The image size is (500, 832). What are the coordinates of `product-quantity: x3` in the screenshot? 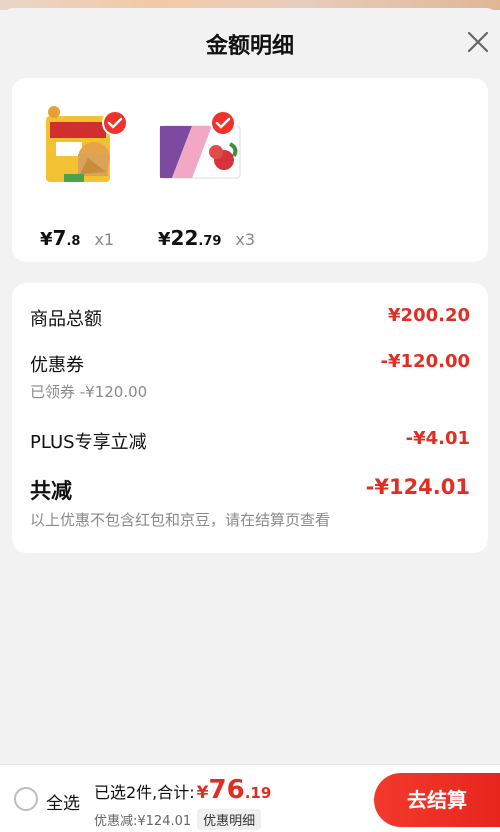 It's located at (245, 239).